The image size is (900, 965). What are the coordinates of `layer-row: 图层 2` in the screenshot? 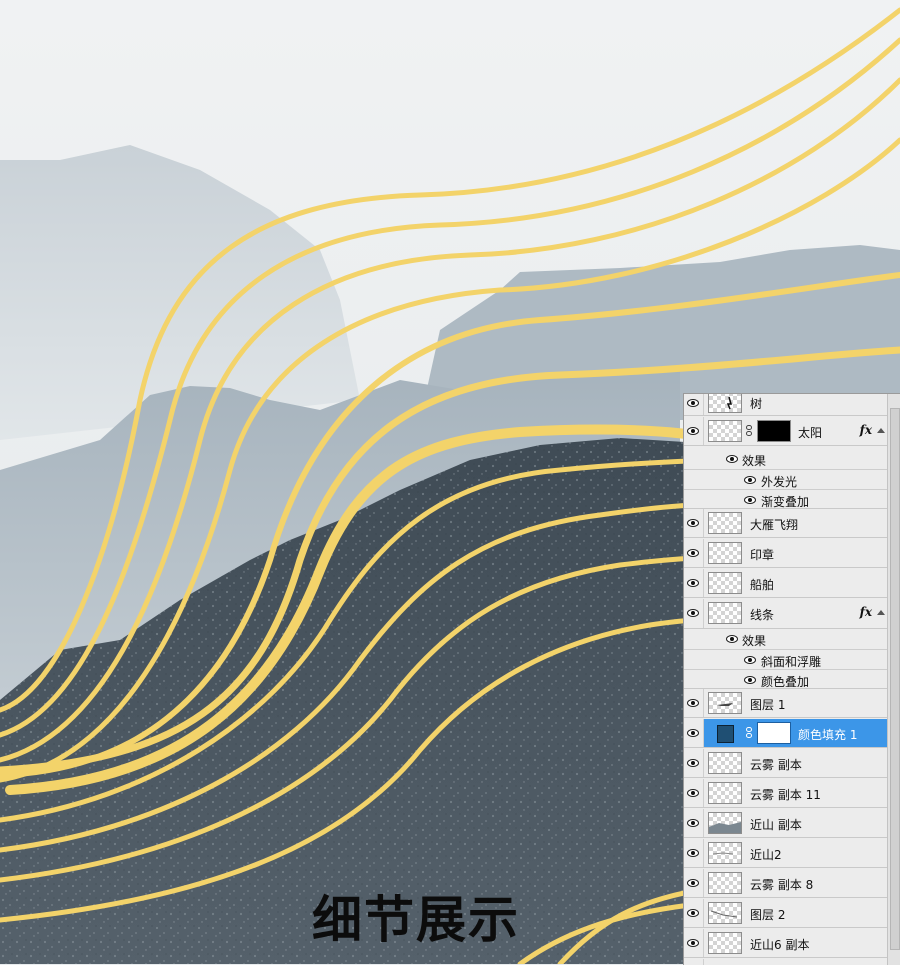 It's located at (786, 913).